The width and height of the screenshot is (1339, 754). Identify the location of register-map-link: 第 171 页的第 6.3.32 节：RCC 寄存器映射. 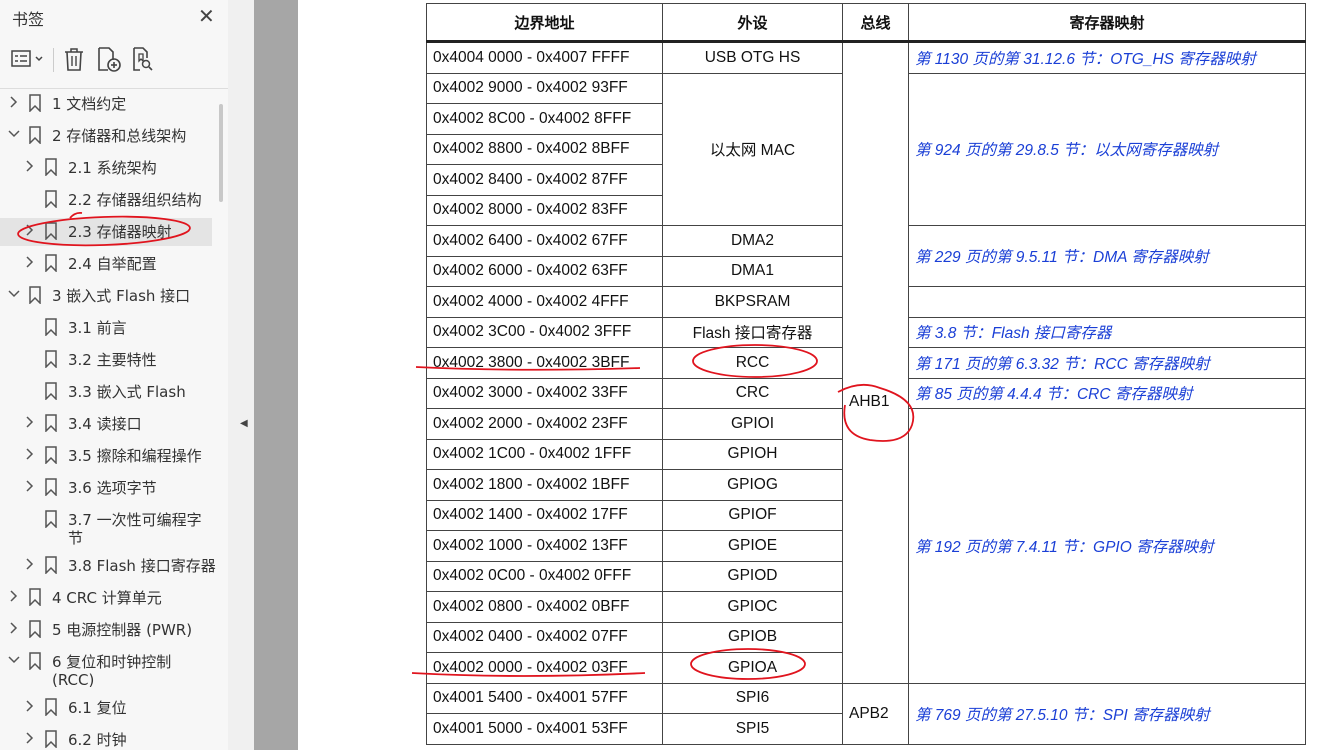
(1062, 364).